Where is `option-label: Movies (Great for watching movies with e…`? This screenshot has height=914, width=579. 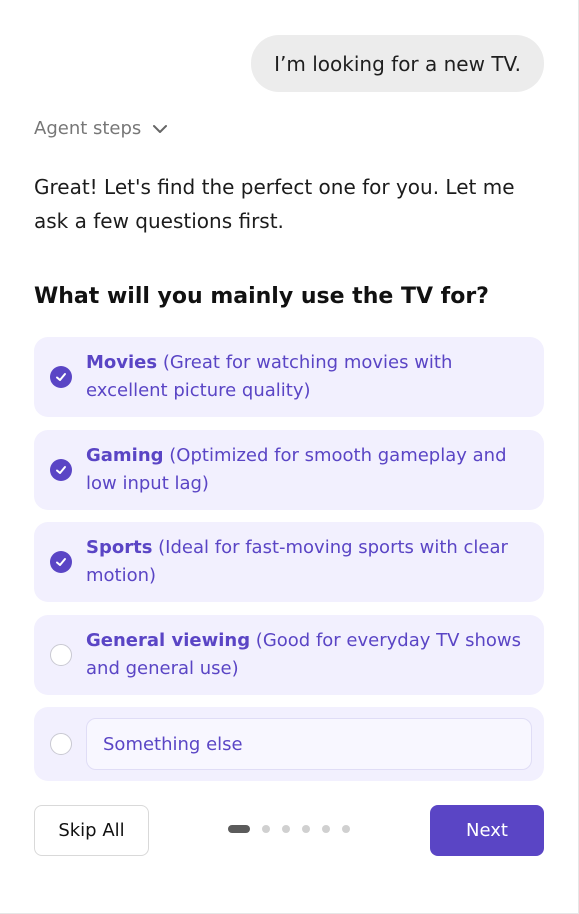
option-label: Movies (Great for watching movies with e… is located at coordinates (311, 377).